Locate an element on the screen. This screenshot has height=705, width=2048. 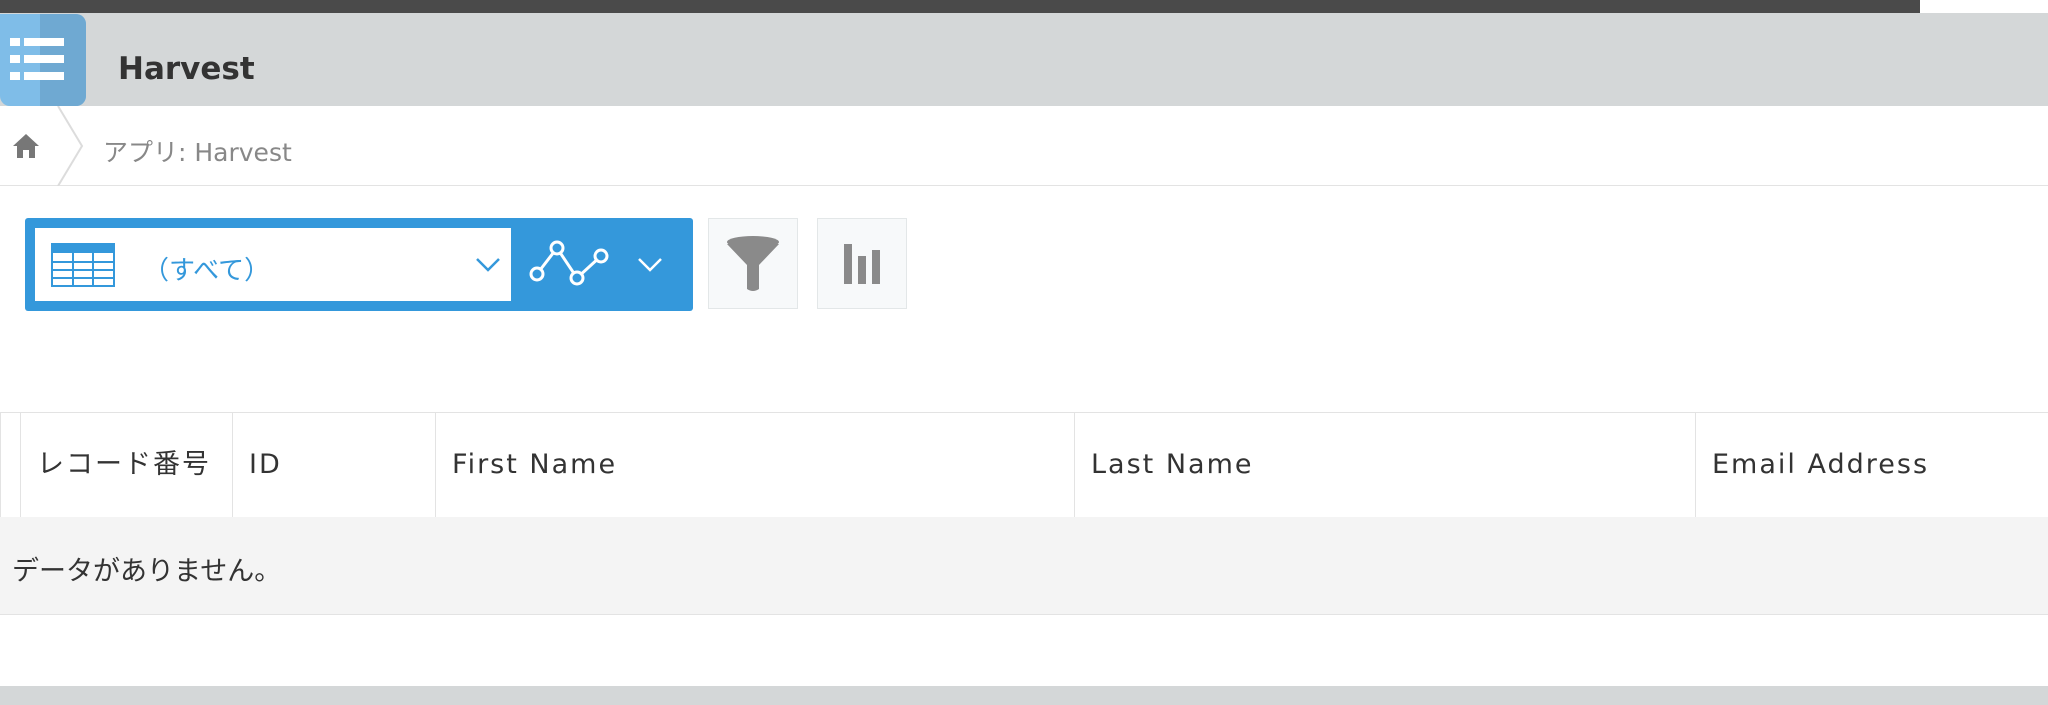
breadcrumb-app-link: アプリ: Harvest is located at coordinates (197, 151).